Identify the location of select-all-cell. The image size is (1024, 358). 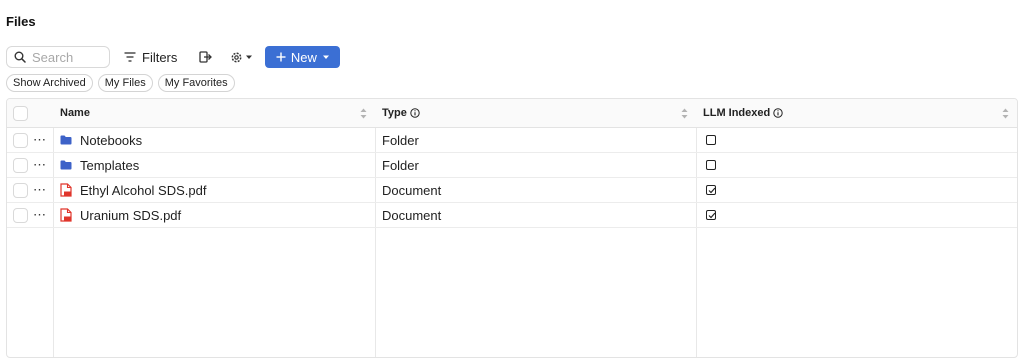
(20, 113).